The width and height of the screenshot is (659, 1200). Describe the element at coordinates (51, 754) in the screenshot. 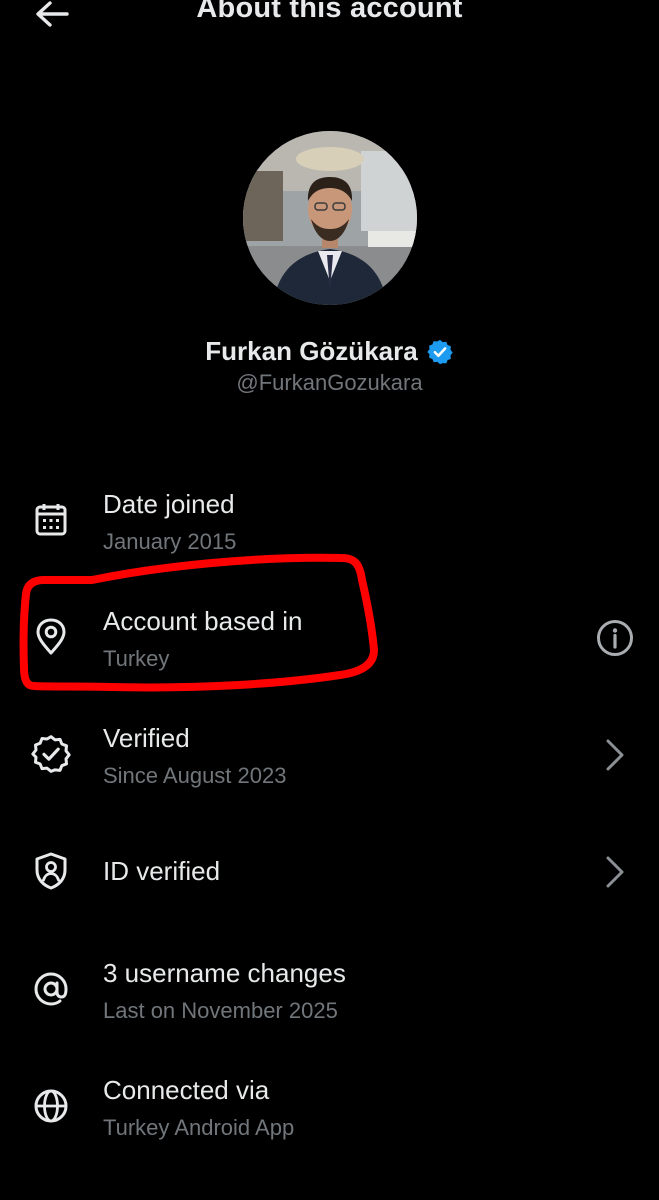

I see `verified-badge-icon` at that location.